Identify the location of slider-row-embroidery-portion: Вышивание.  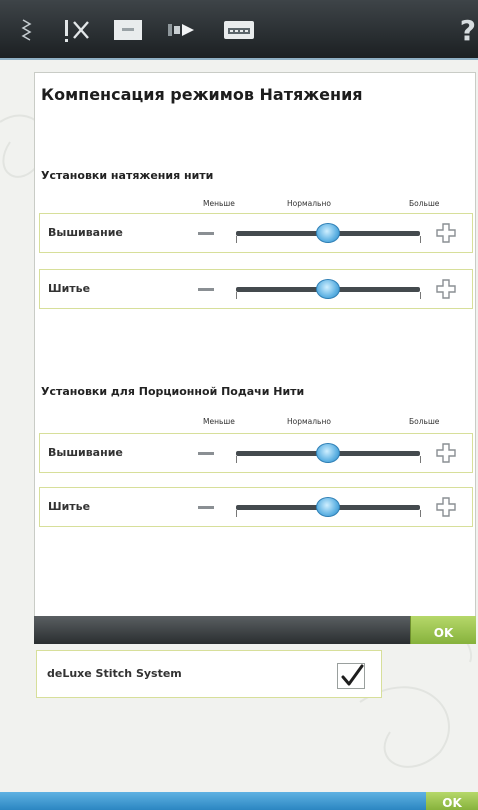
(256, 453).